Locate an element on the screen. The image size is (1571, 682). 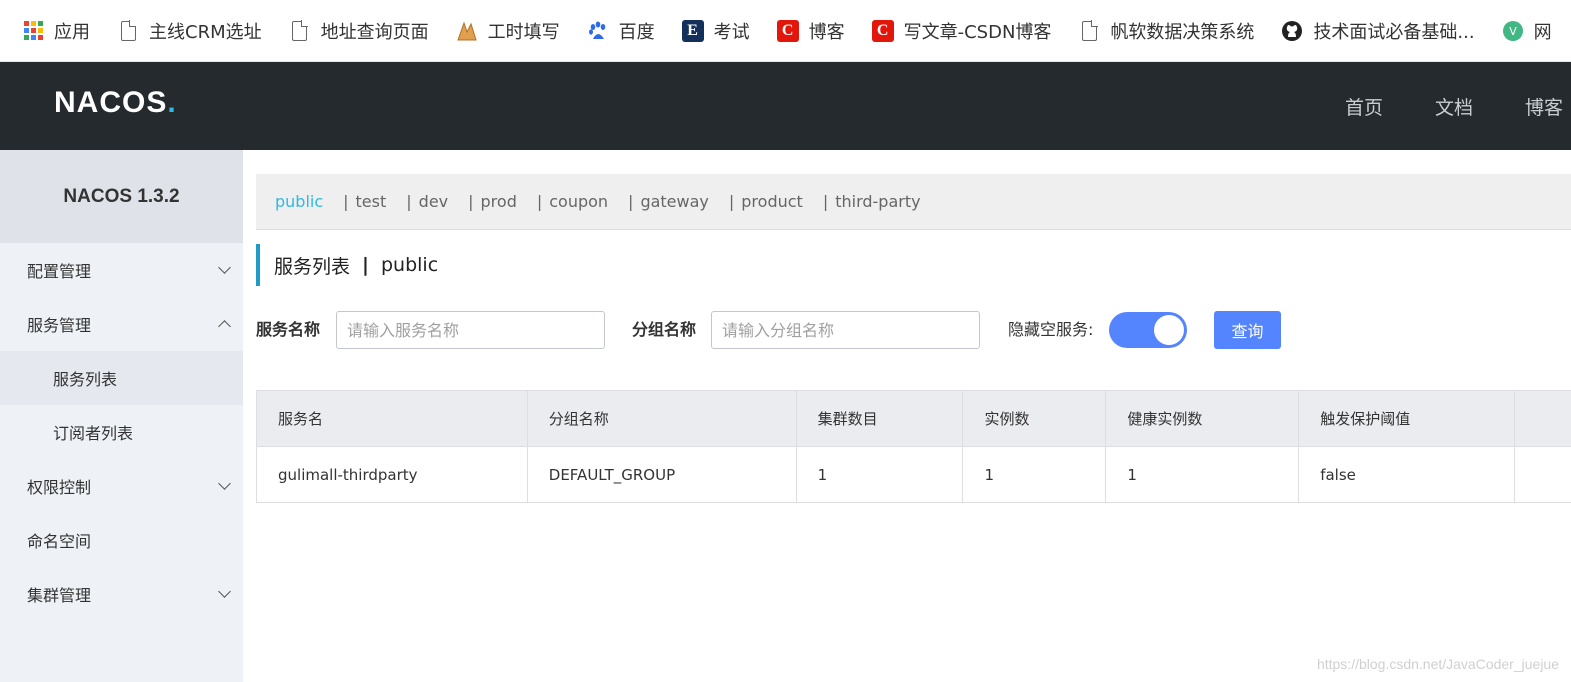
bookmark-csdn-write: C 写文章-CSDN博客 is located at coordinates (961, 31).